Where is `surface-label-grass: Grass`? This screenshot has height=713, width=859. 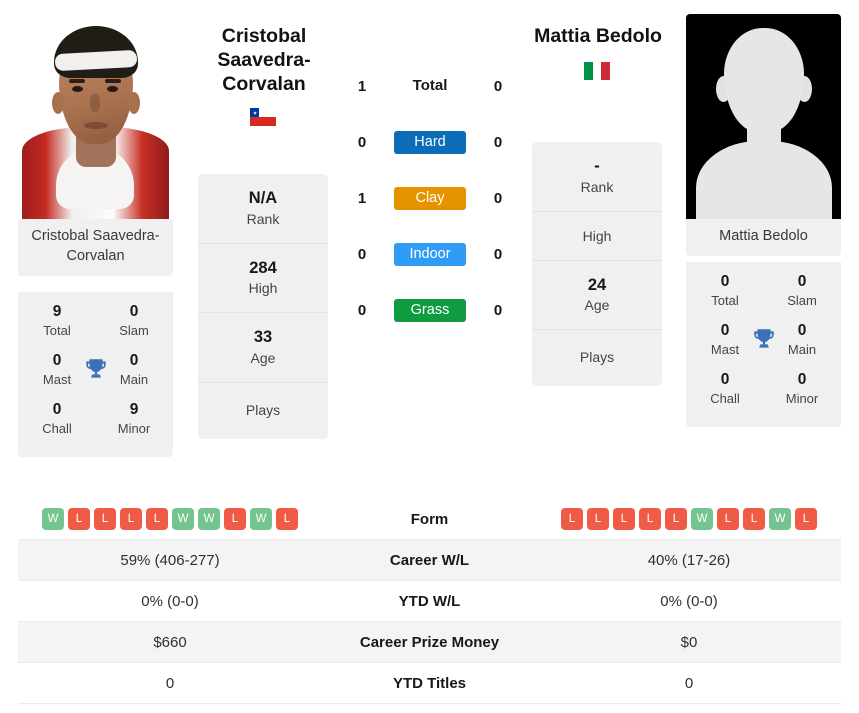
surface-label-grass: Grass is located at coordinates (430, 310).